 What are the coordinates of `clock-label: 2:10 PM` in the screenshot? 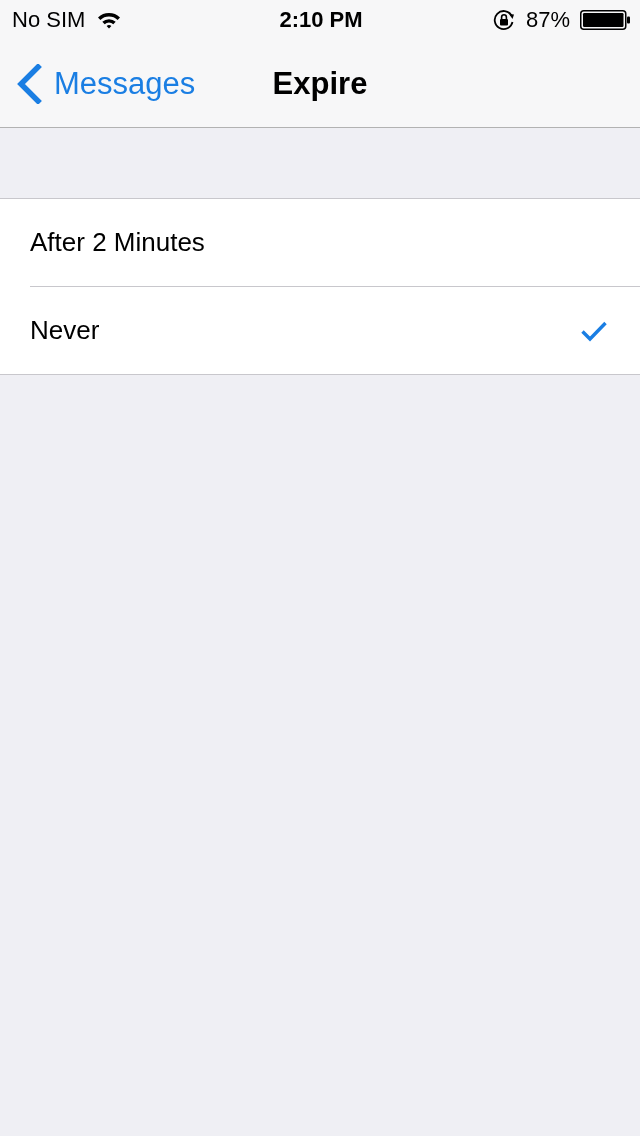 It's located at (321, 20).